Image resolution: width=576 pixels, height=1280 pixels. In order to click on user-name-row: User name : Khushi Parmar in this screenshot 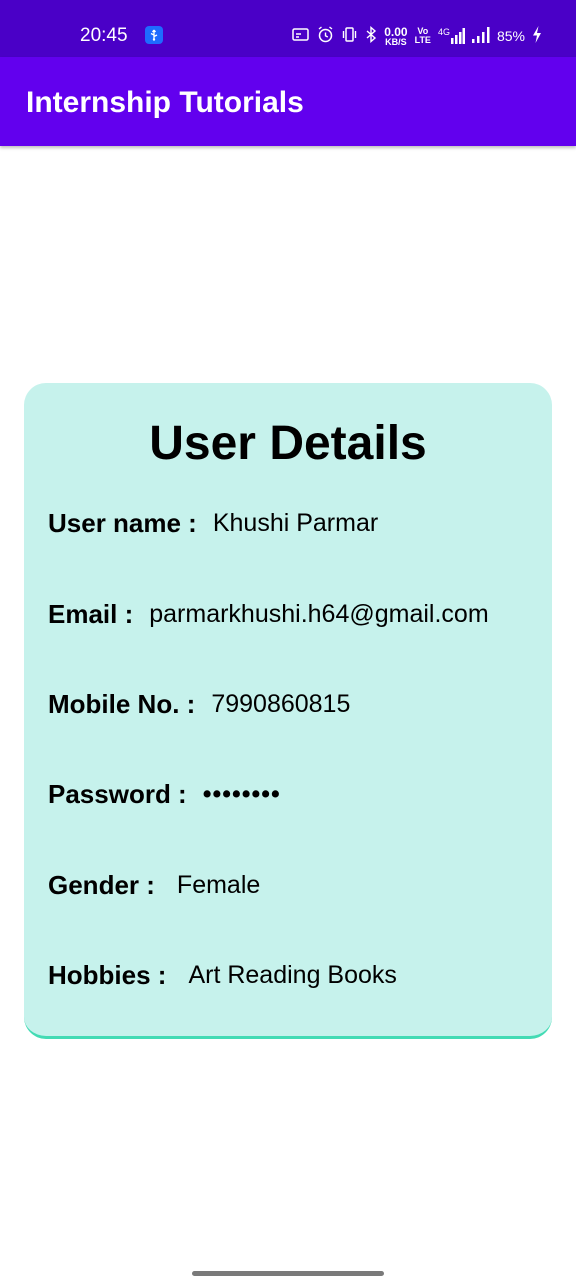, I will do `click(213, 523)`.